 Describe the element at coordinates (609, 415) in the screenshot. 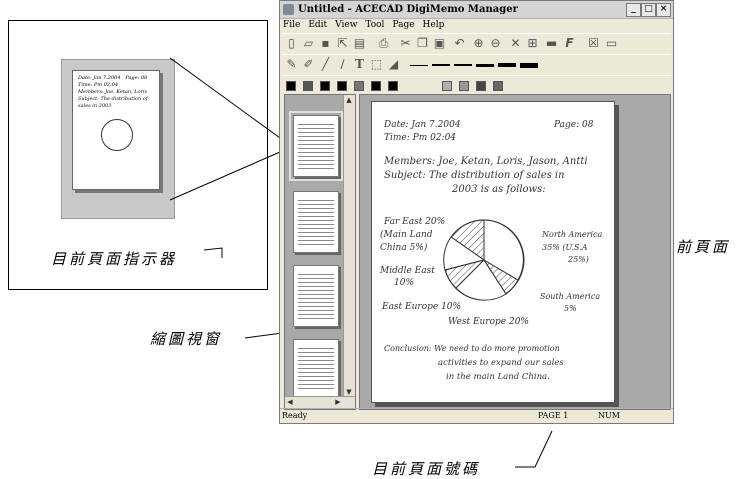

I see `status-num-lock: NUM` at that location.